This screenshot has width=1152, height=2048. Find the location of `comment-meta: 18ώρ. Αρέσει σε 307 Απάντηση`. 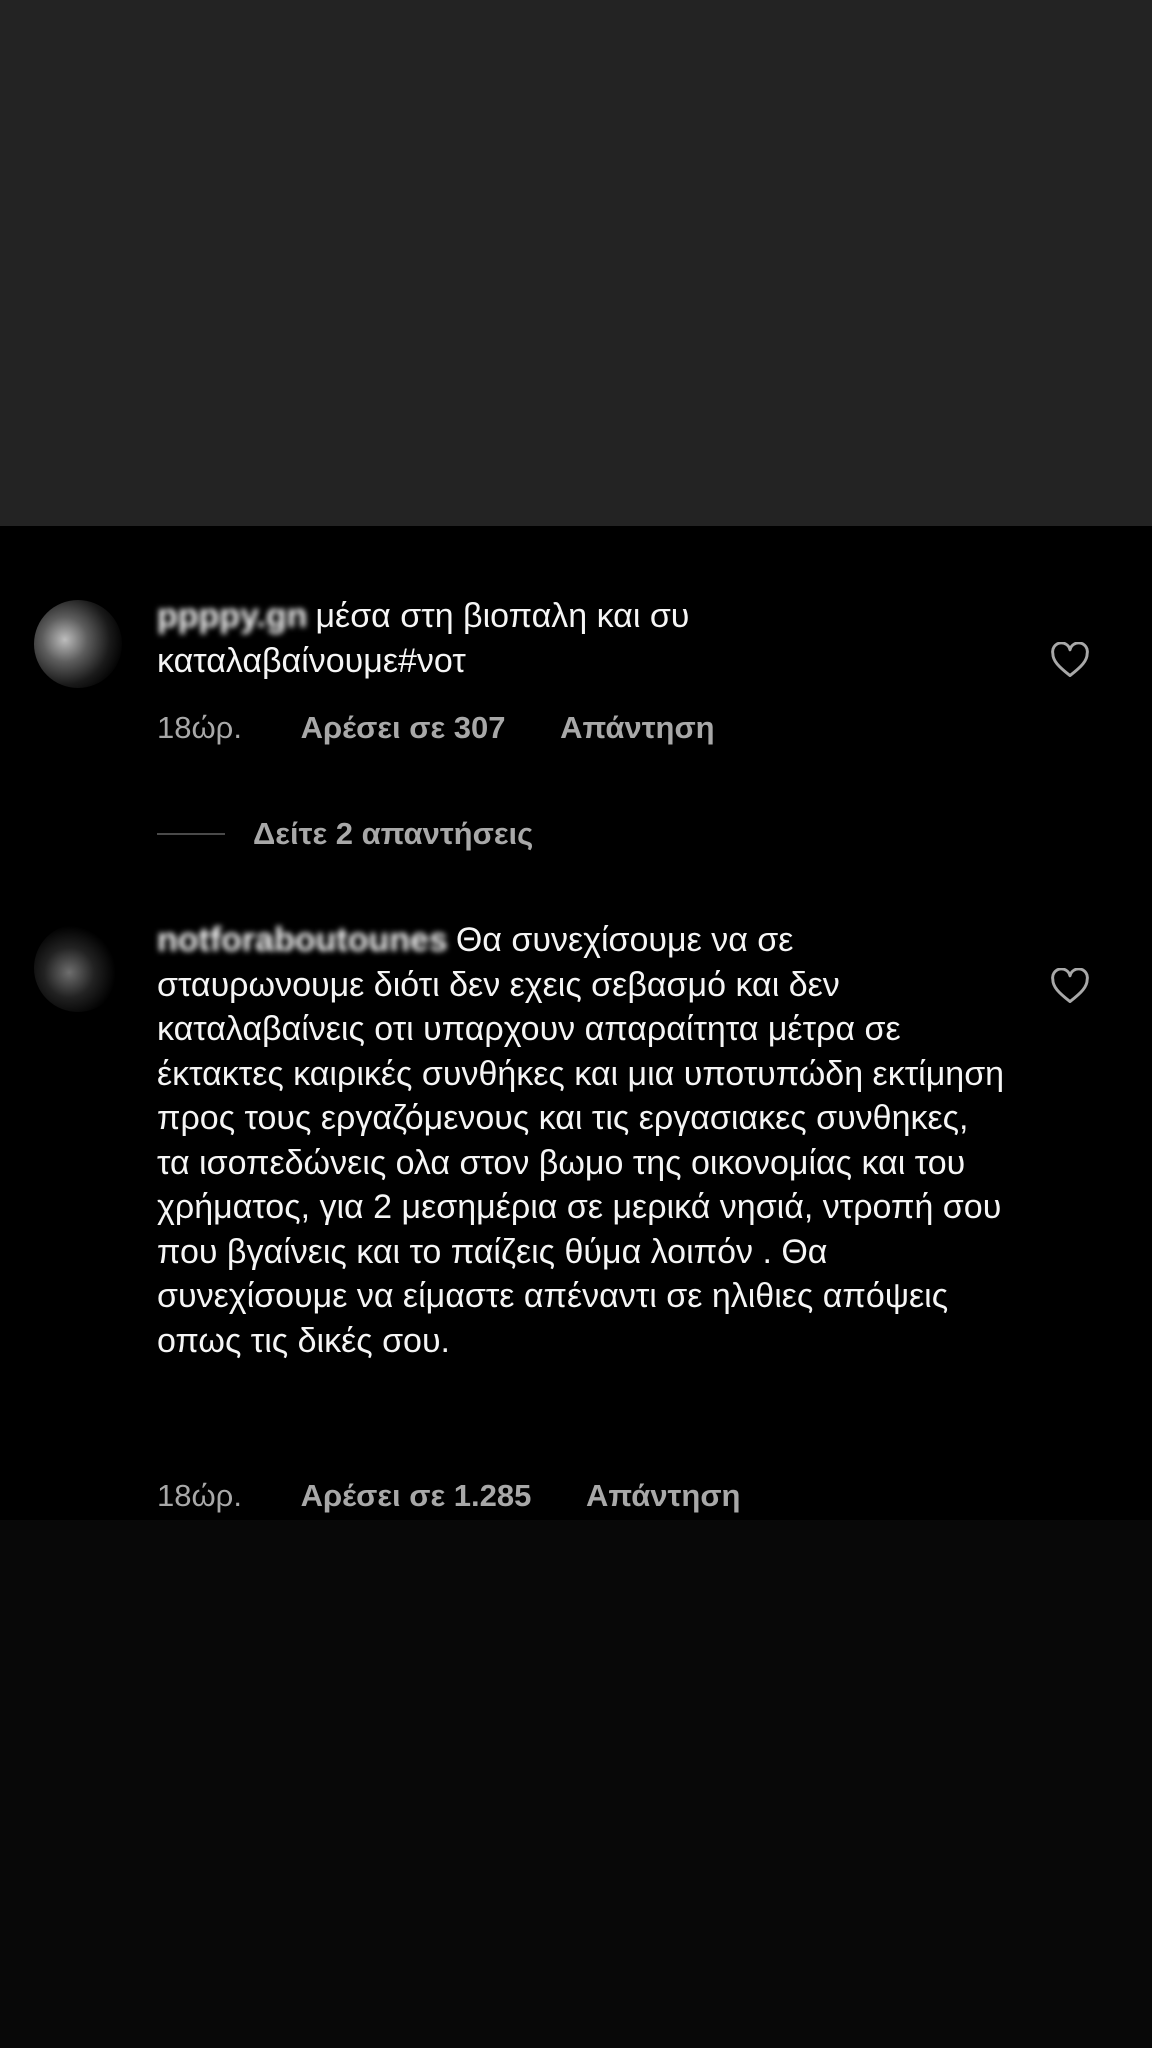

comment-meta: 18ώρ. Αρέσει σε 307 Απάντηση is located at coordinates (459, 728).